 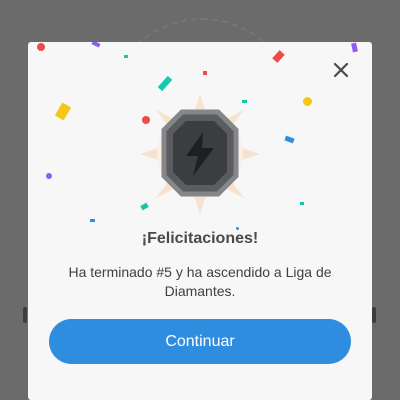 What do you see at coordinates (200, 341) in the screenshot?
I see `continue-button: Continuar` at bounding box center [200, 341].